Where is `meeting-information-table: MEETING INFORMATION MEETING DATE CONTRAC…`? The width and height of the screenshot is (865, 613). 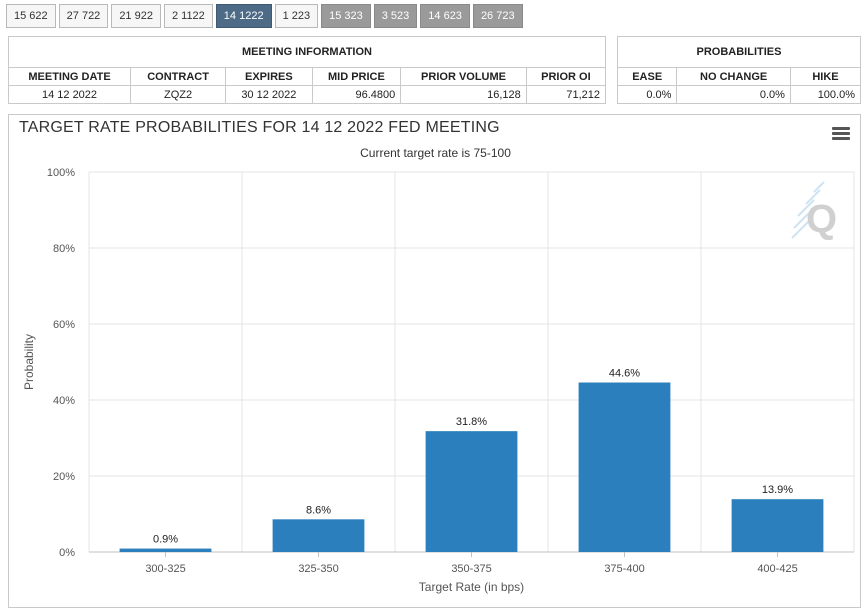
meeting-information-table: MEETING INFORMATION MEETING DATE CONTRAC… is located at coordinates (307, 70).